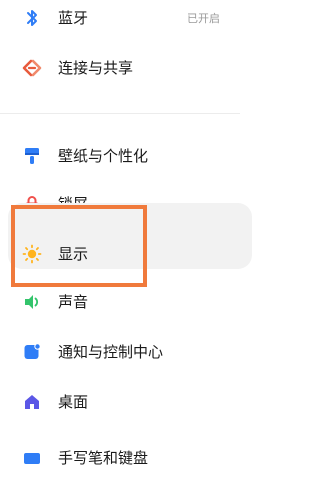 The image size is (320, 482). Describe the element at coordinates (73, 402) in the screenshot. I see `settings-item-label: 桌面` at that location.